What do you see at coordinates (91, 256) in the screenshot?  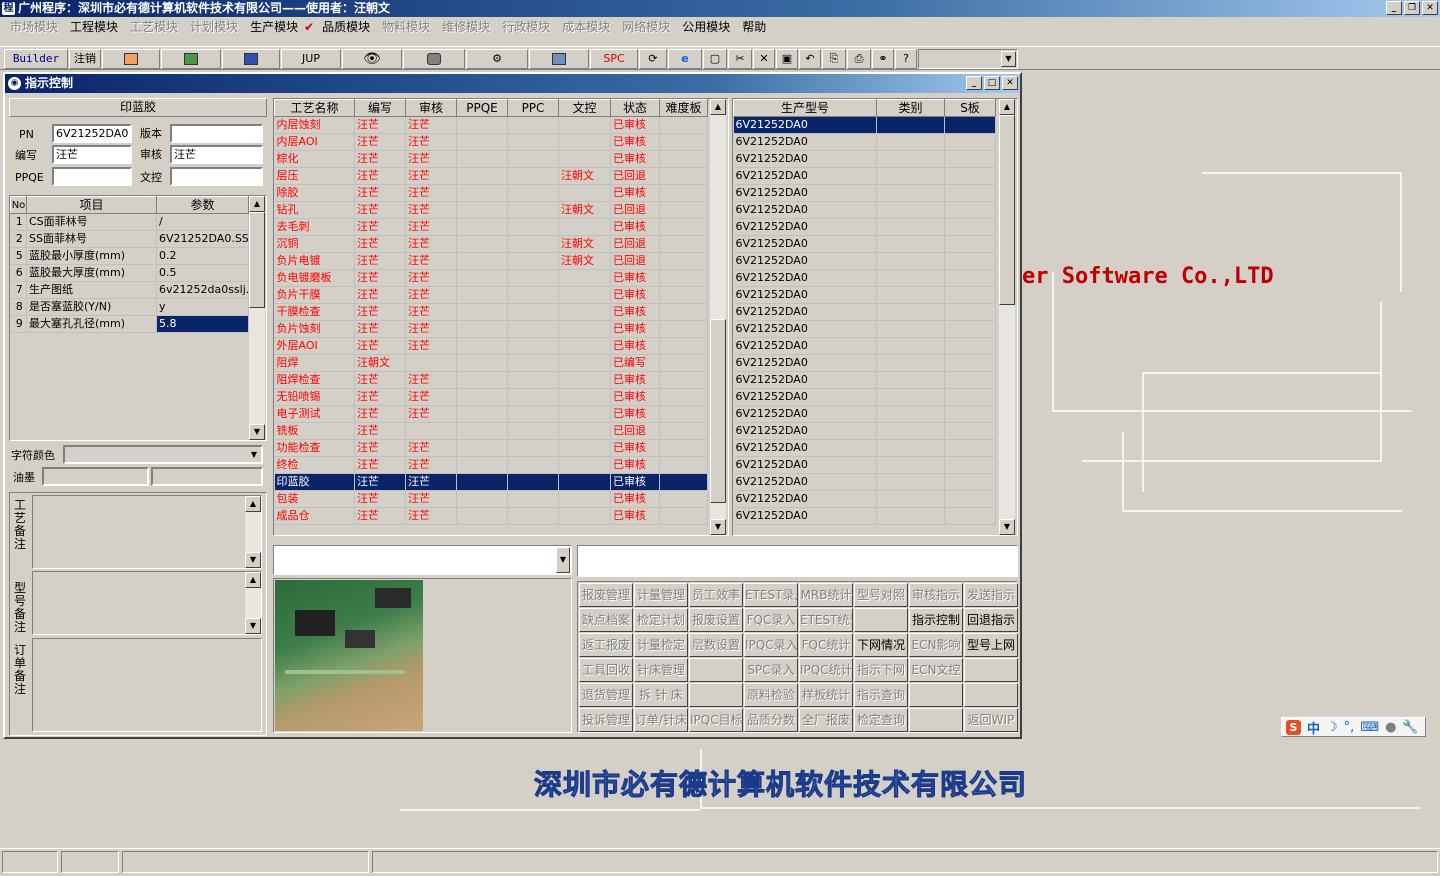 I see `params-cell: 蓝胶最小厚度(mm)` at bounding box center [91, 256].